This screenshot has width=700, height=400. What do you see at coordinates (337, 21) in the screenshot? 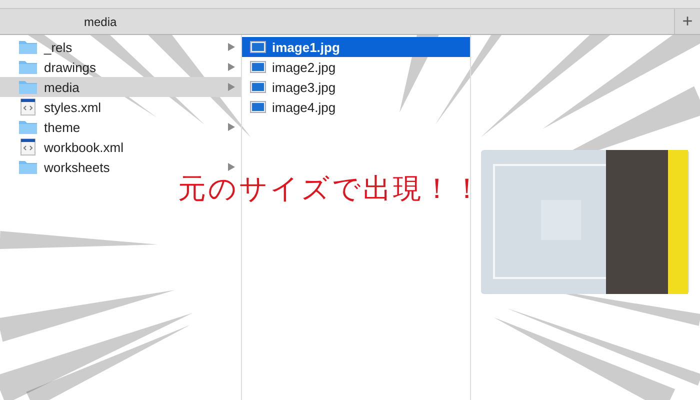
I see `tab-title: media` at bounding box center [337, 21].